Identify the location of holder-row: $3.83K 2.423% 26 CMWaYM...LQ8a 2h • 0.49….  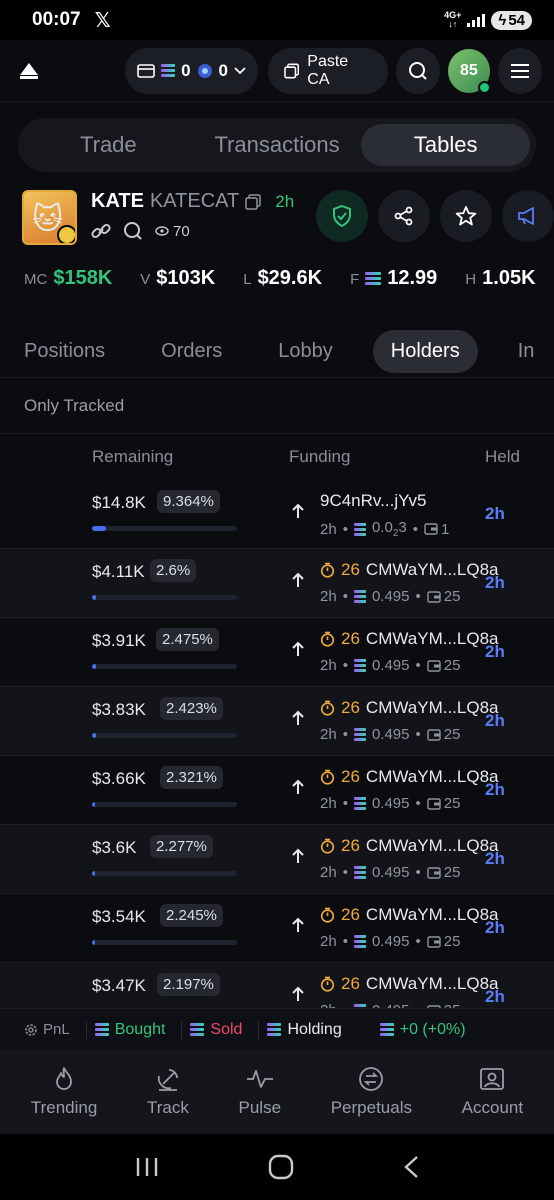
(277, 721).